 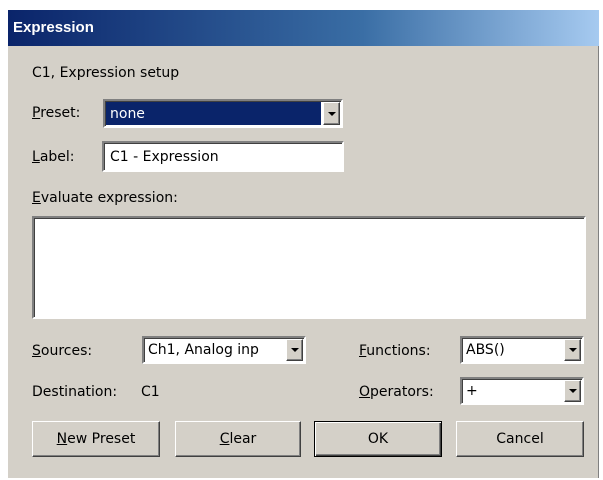 I want to click on new-preset-label: ew Preset, so click(x=101, y=439).